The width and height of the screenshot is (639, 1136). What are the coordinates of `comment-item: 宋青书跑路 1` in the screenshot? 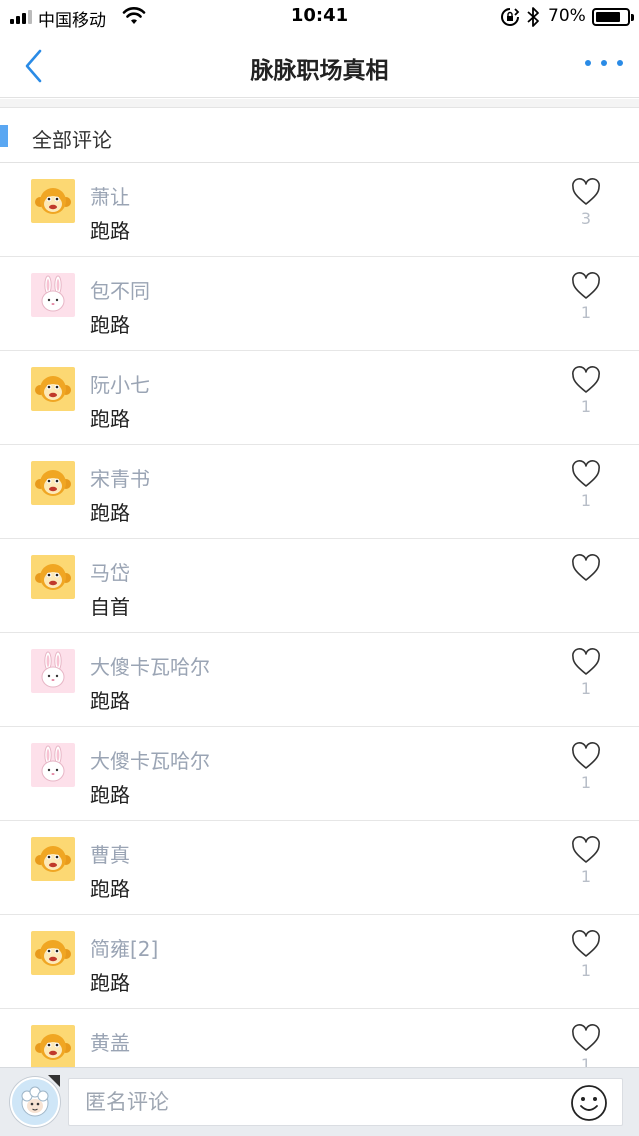 It's located at (319, 492).